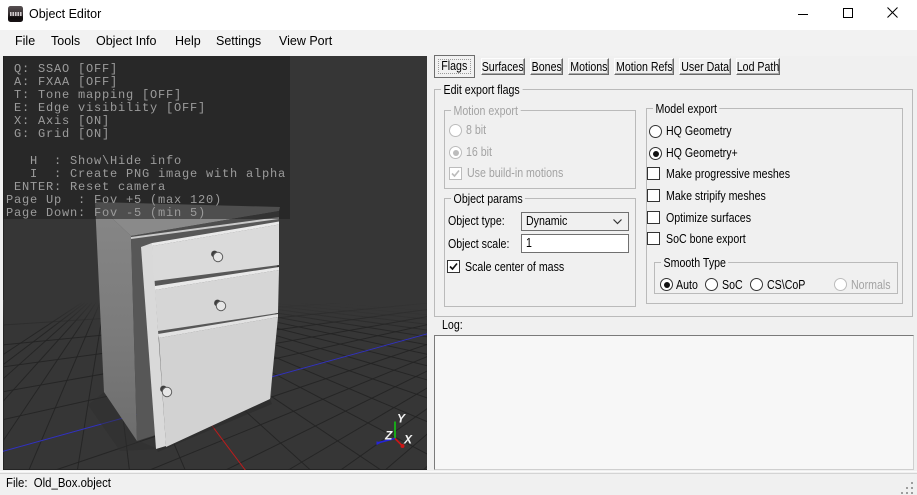  Describe the element at coordinates (408, 440) in the screenshot. I see `svg-text: X` at that location.